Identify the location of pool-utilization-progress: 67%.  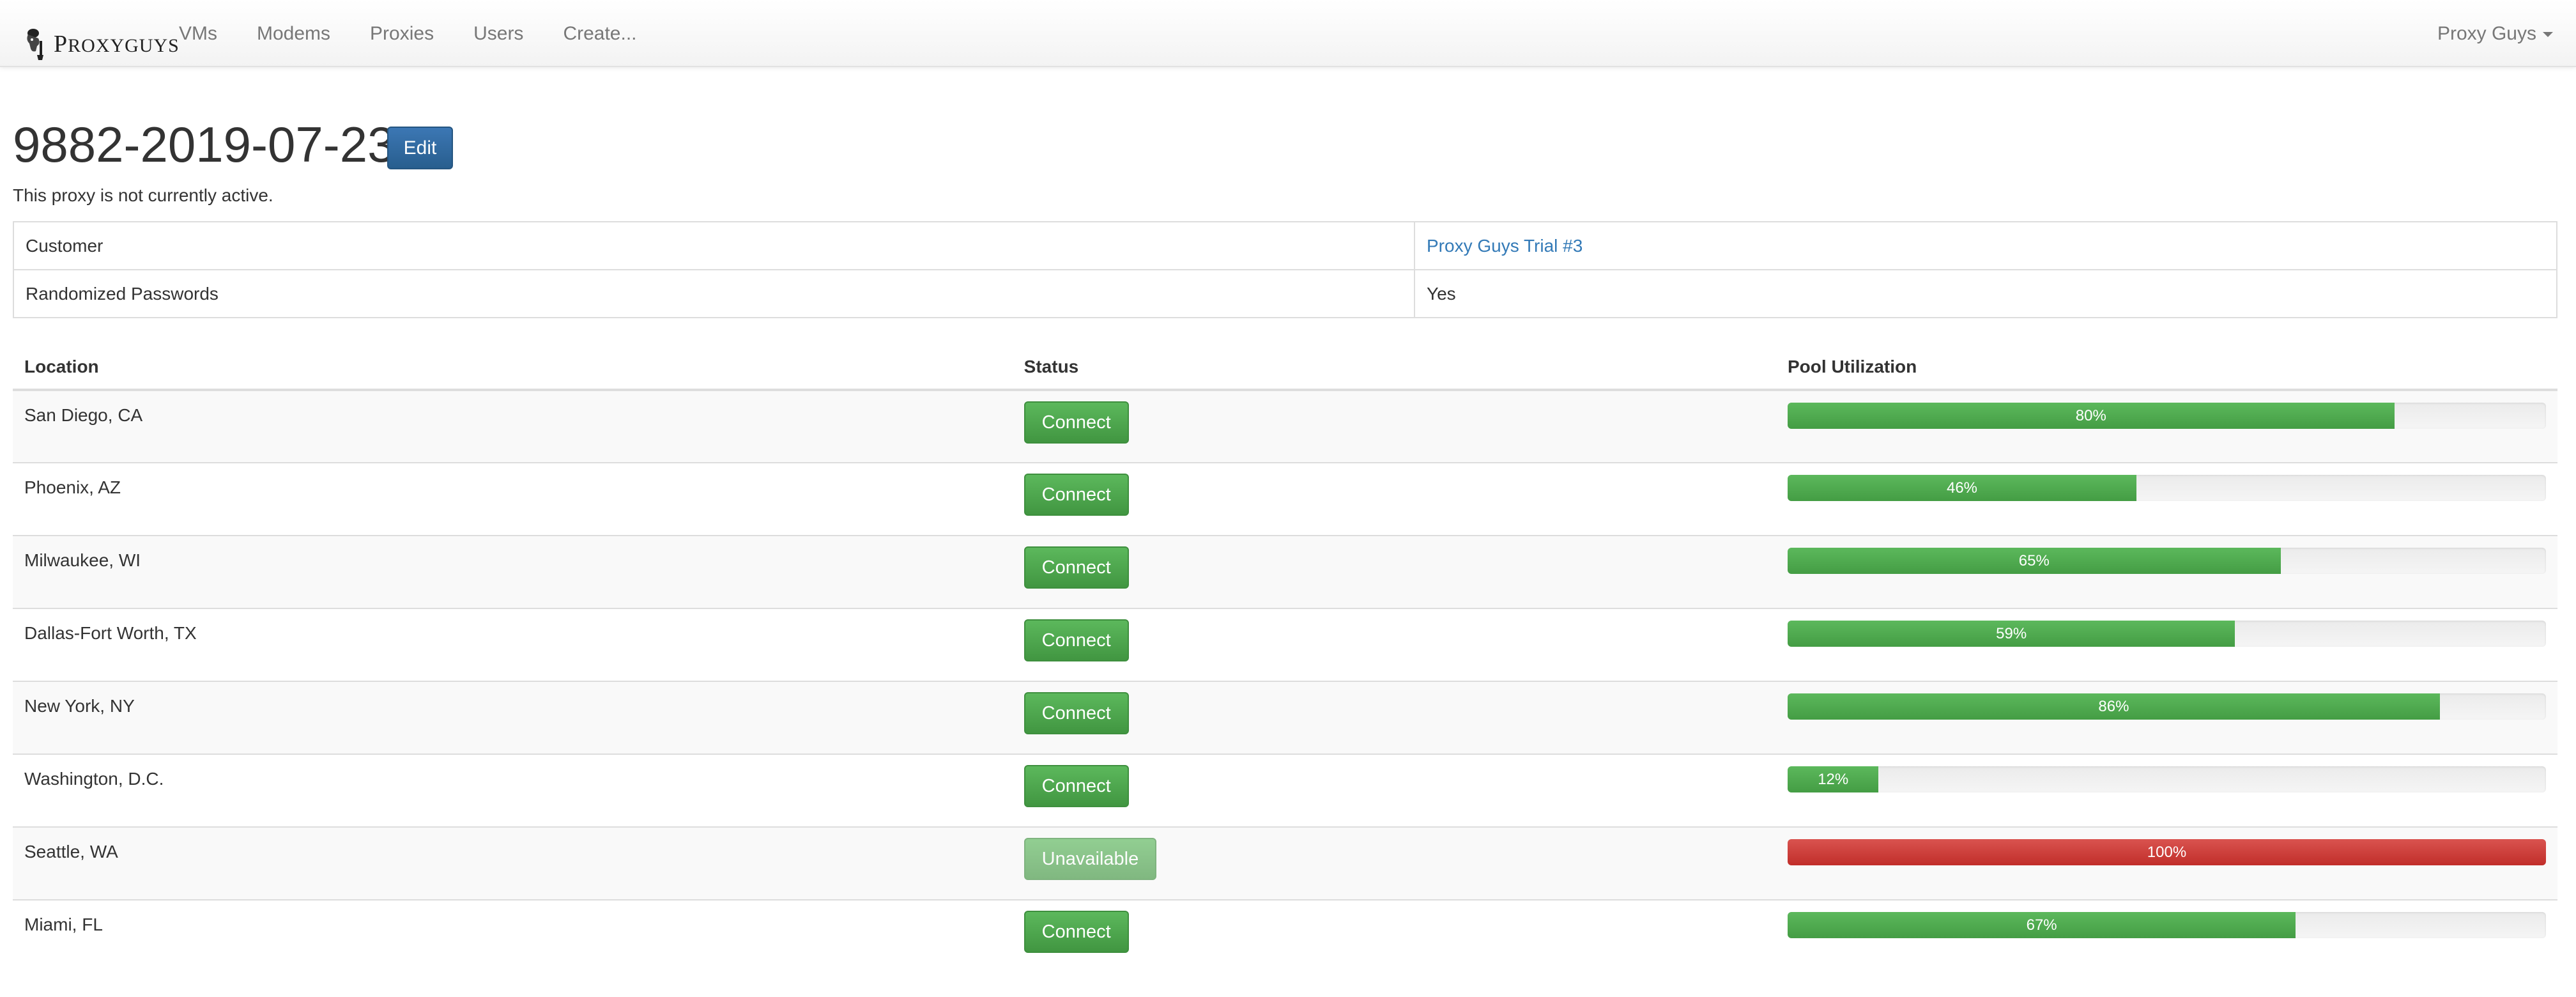
(2167, 925).